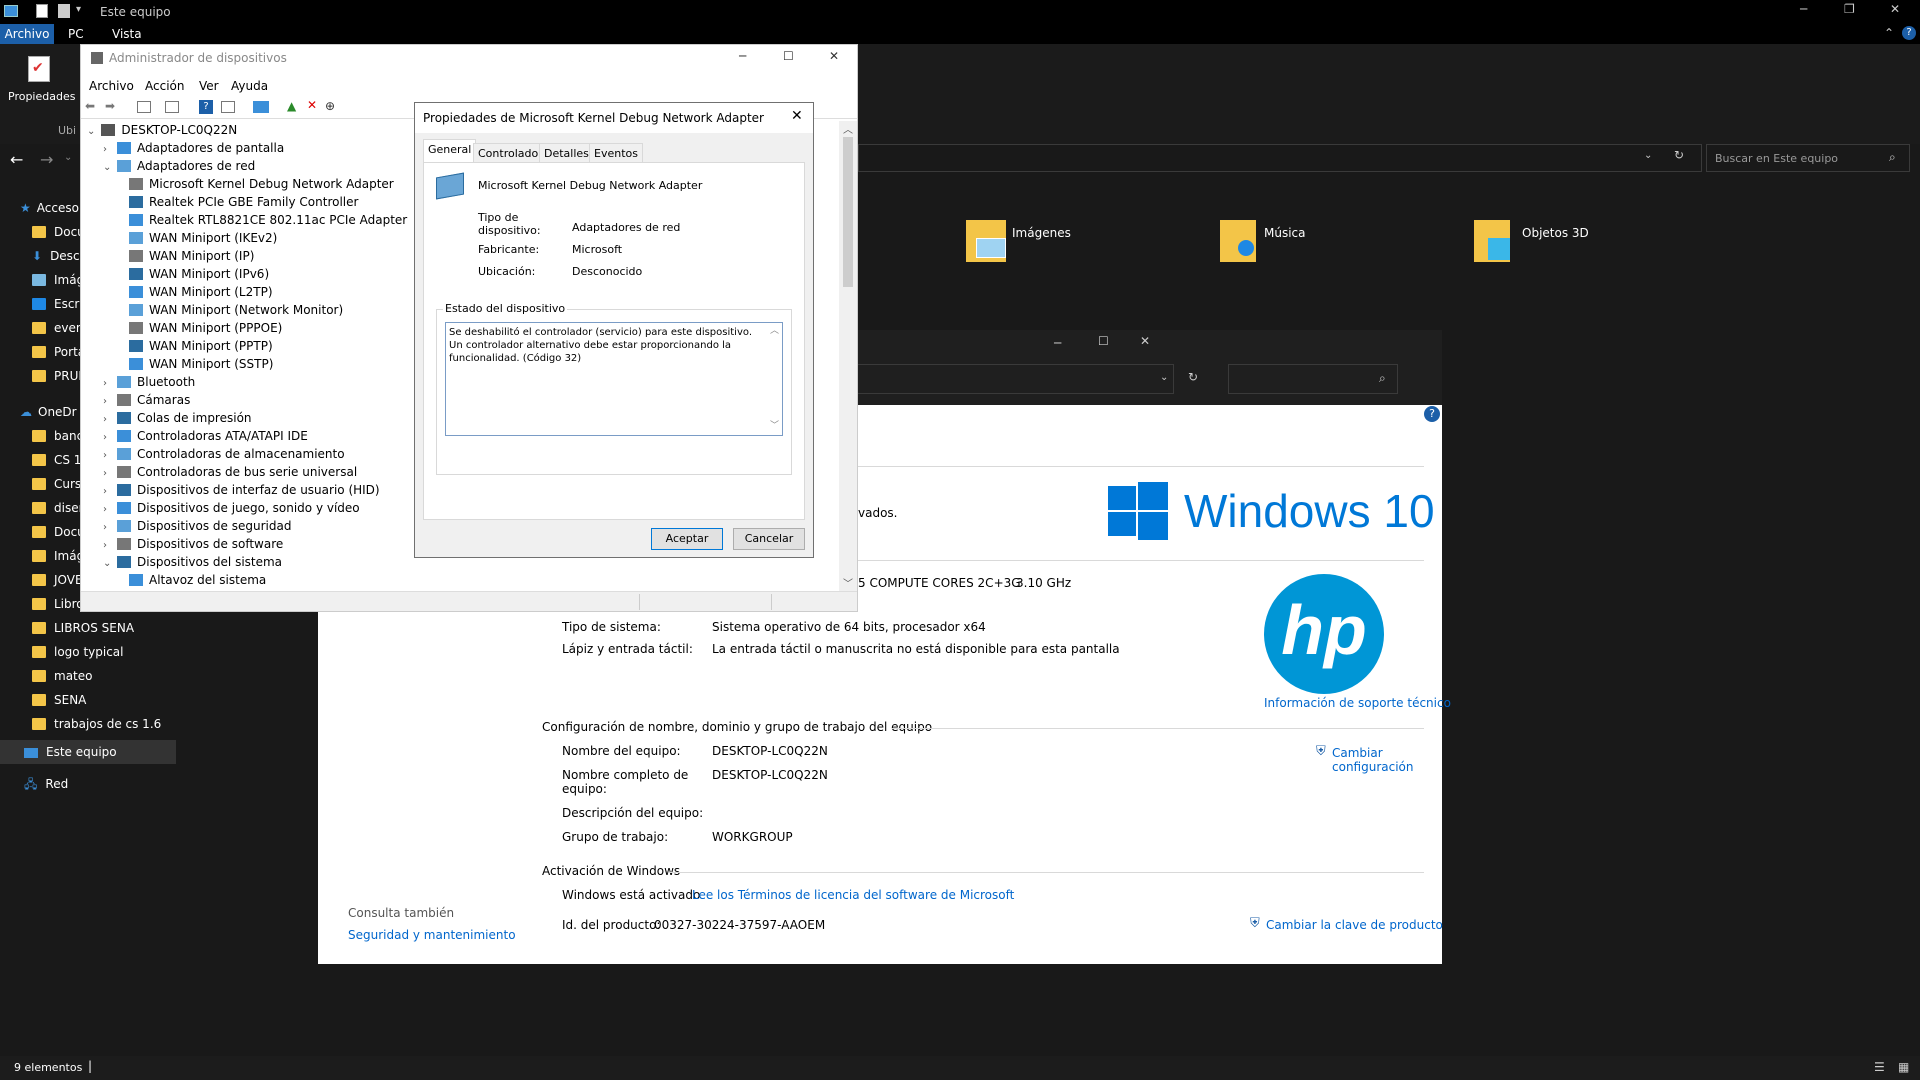  Describe the element at coordinates (230, 472) in the screenshot. I see `tree-item: › Controladoras de bus serie universal` at that location.